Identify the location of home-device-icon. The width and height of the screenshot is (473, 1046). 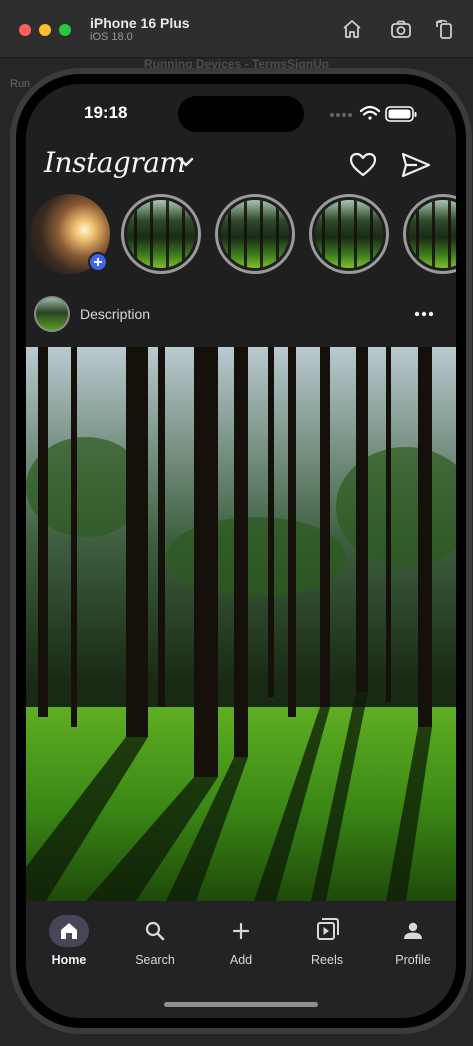
(352, 29).